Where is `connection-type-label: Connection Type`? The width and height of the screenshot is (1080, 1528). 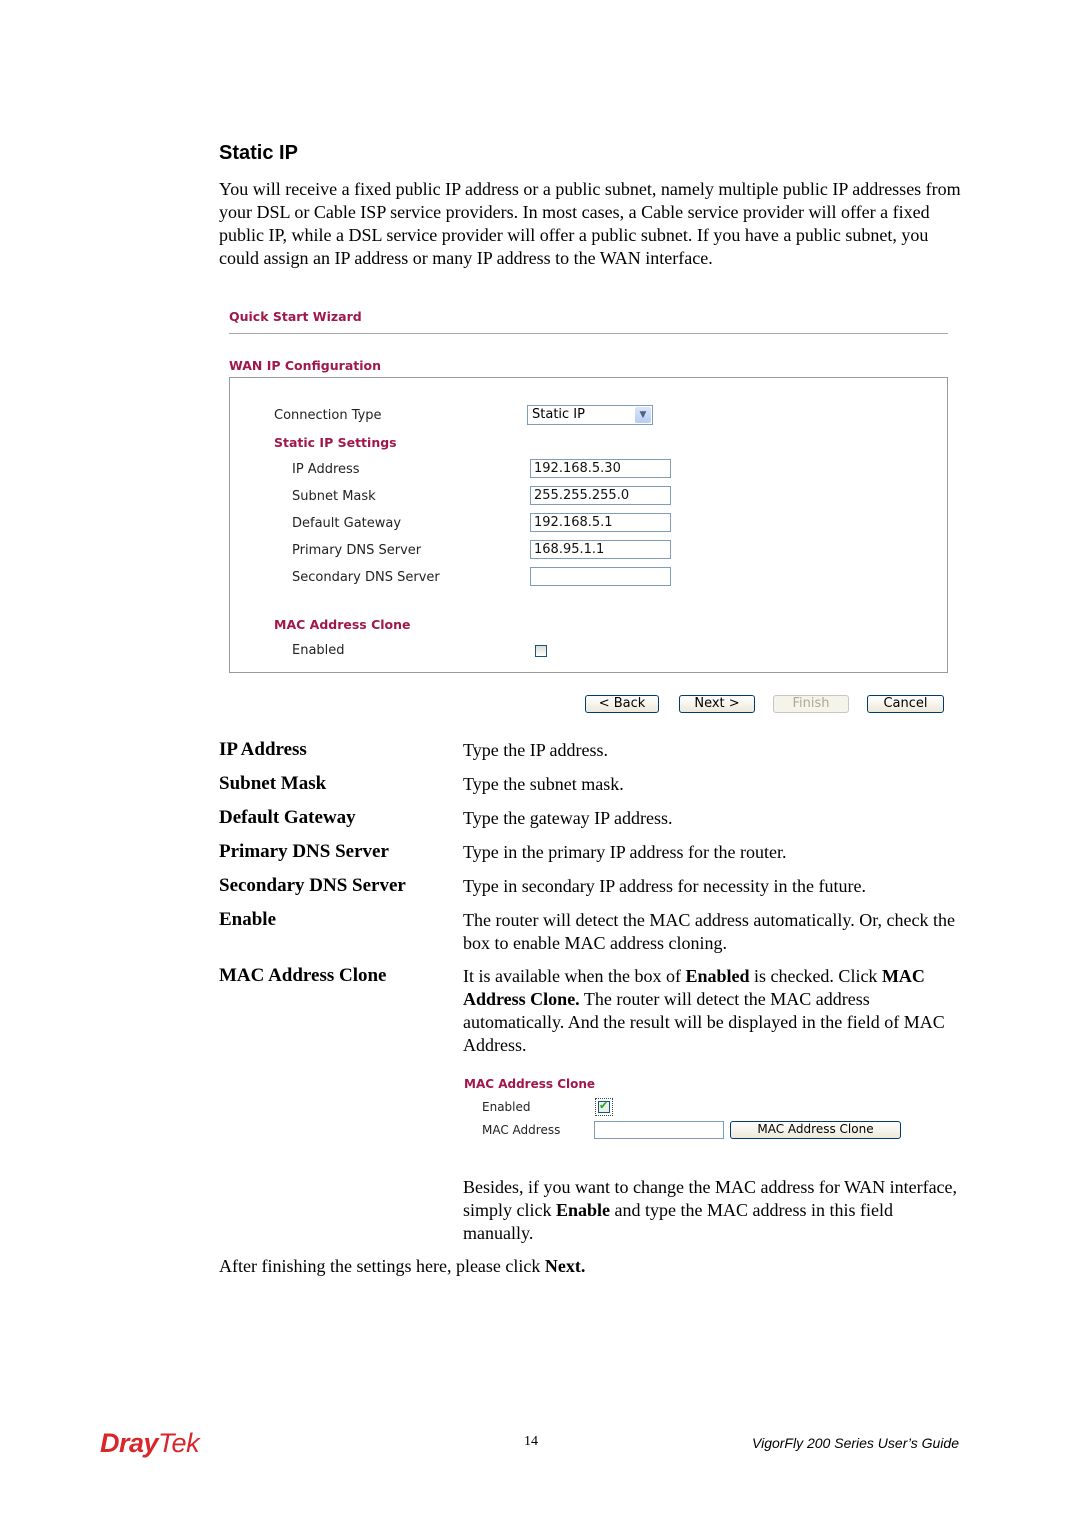 connection-type-label: Connection Type is located at coordinates (328, 415).